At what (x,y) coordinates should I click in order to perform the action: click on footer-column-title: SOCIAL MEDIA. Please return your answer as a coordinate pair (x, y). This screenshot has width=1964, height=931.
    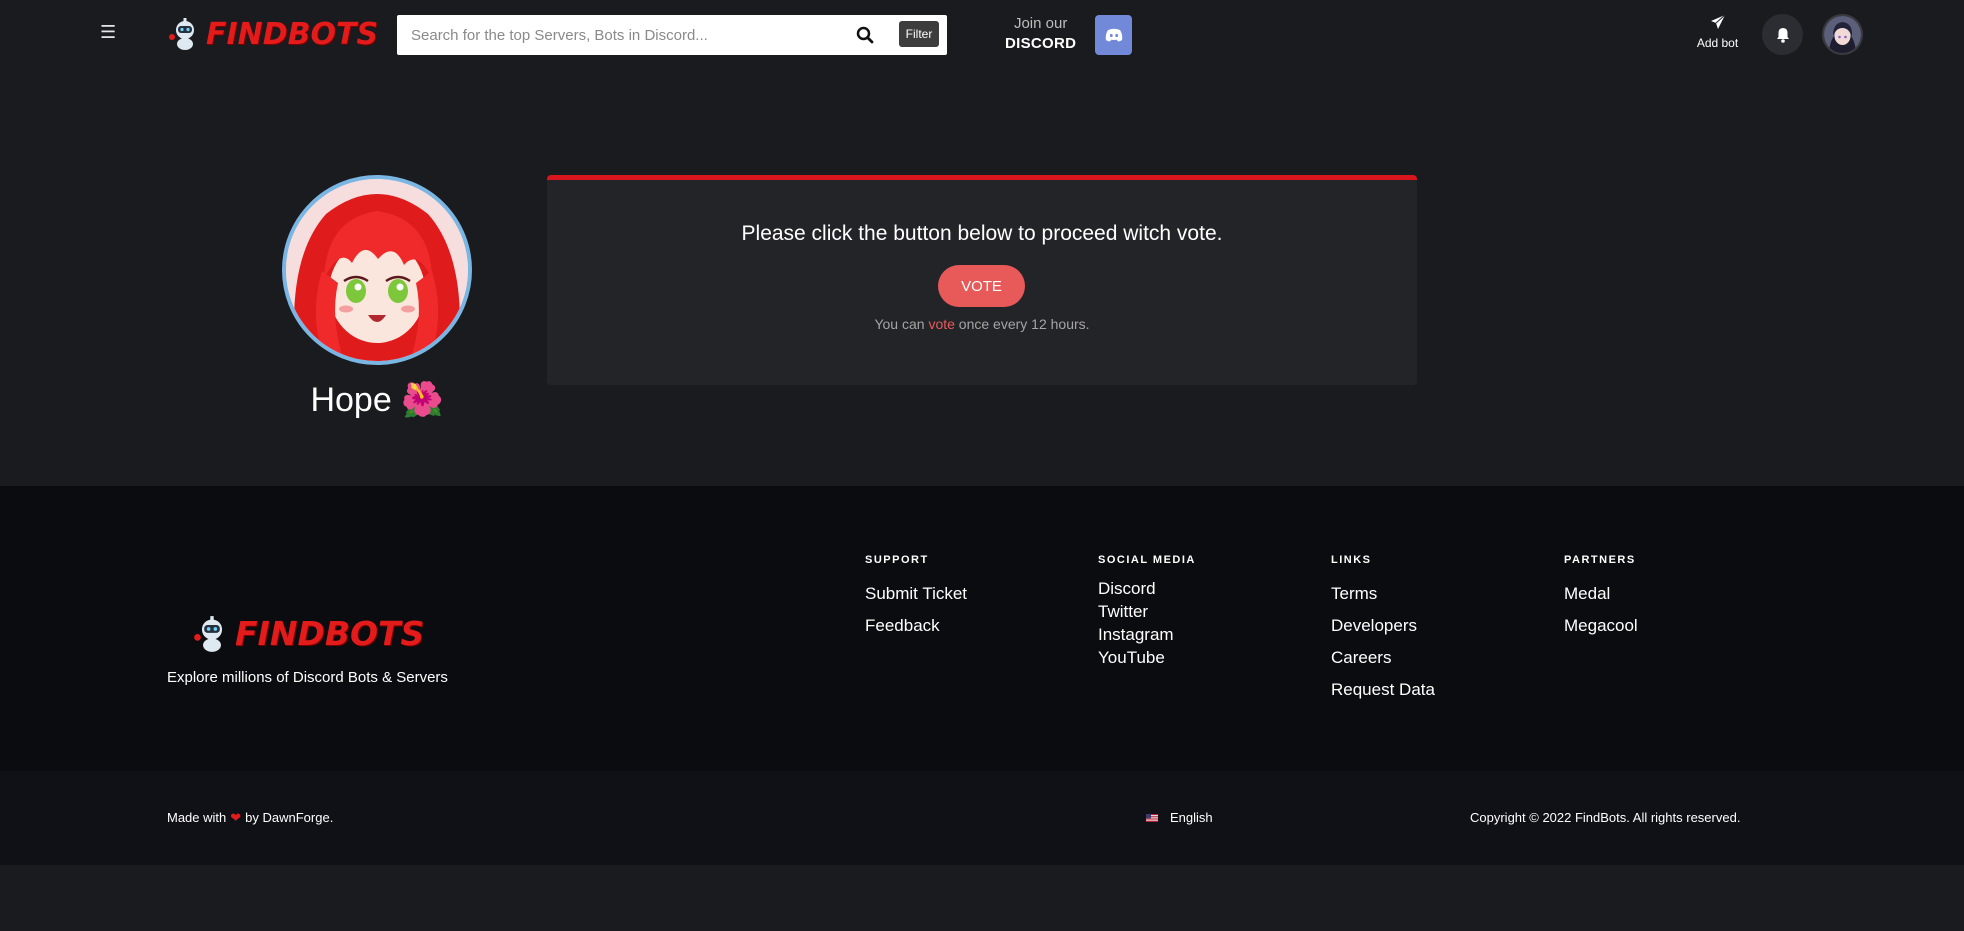
    Looking at the image, I should click on (1147, 560).